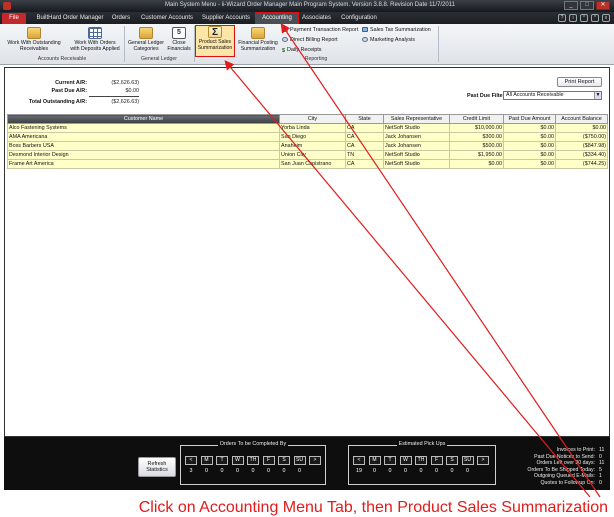  What do you see at coordinates (316, 18) in the screenshot?
I see `menu-tab-associates: Associates` at bounding box center [316, 18].